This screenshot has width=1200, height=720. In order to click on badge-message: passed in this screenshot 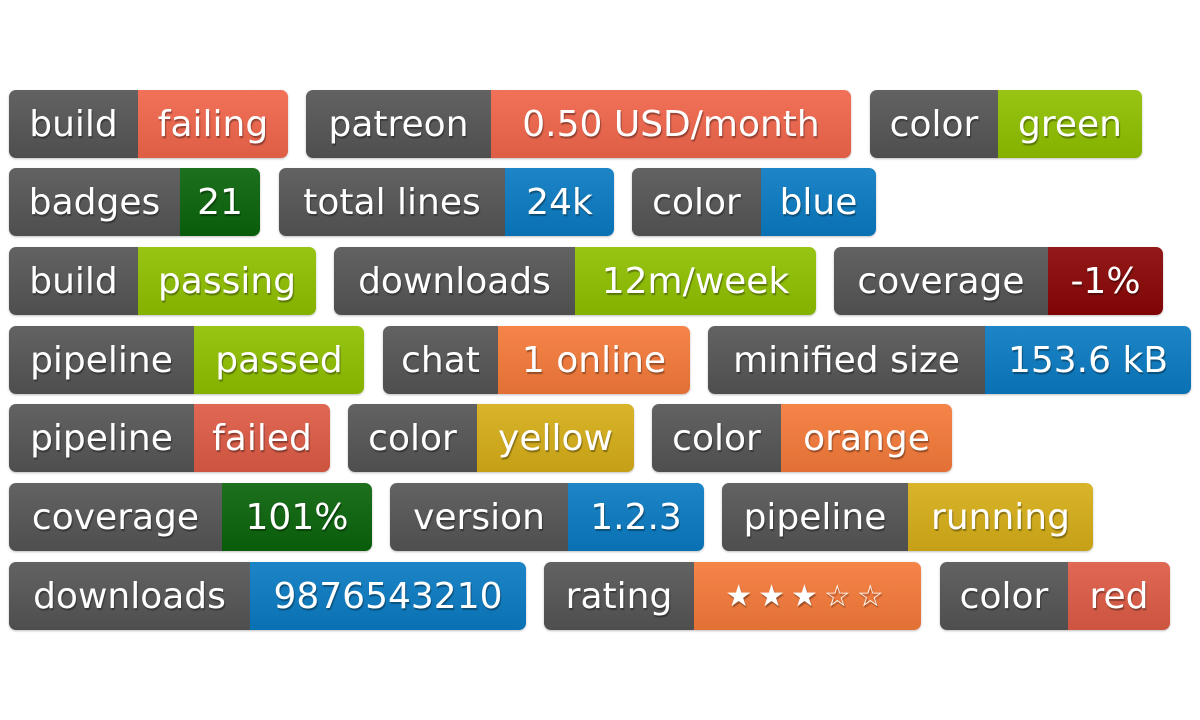, I will do `click(279, 360)`.